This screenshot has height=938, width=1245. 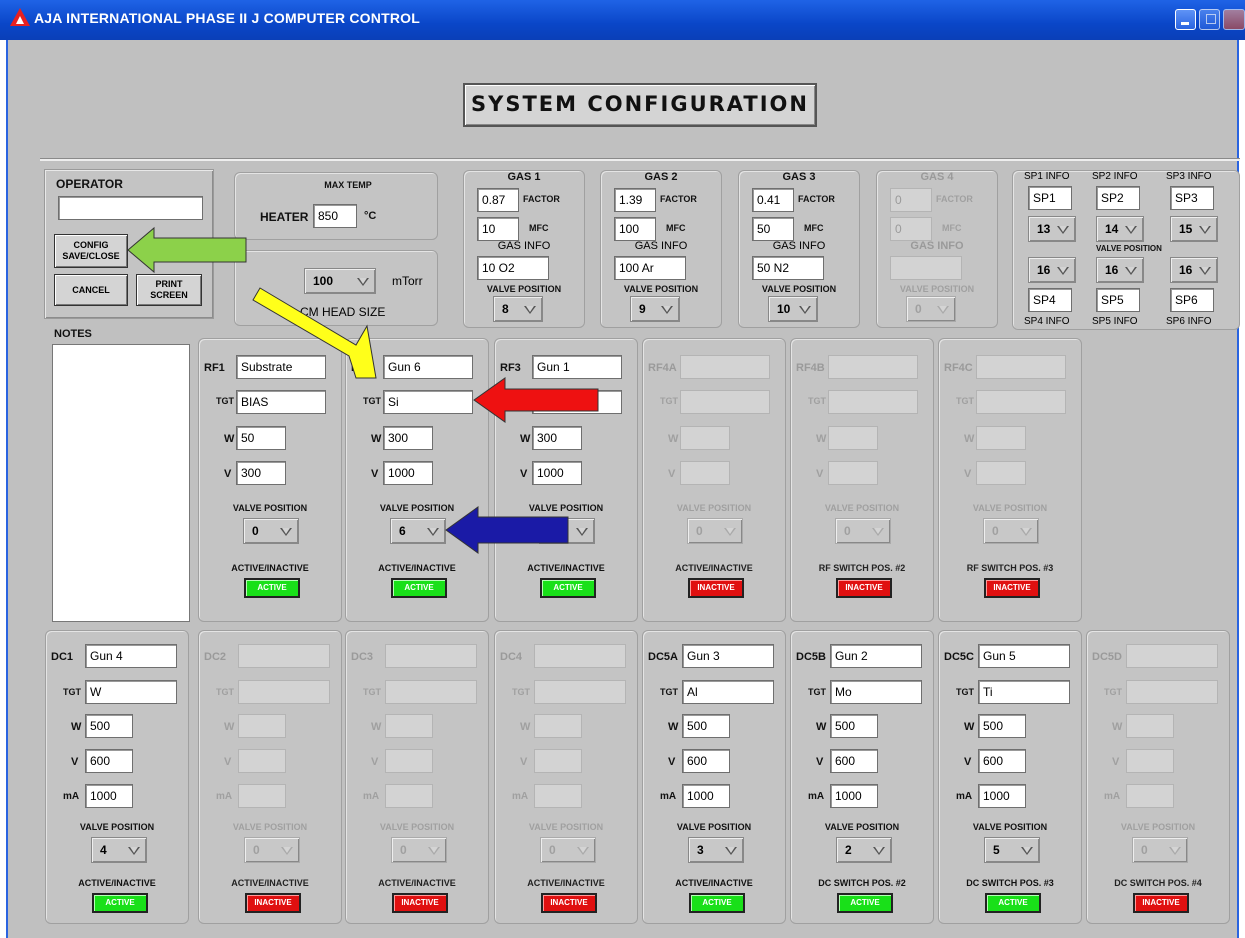 What do you see at coordinates (507, 530) in the screenshot?
I see `blue-arrow-icon` at bounding box center [507, 530].